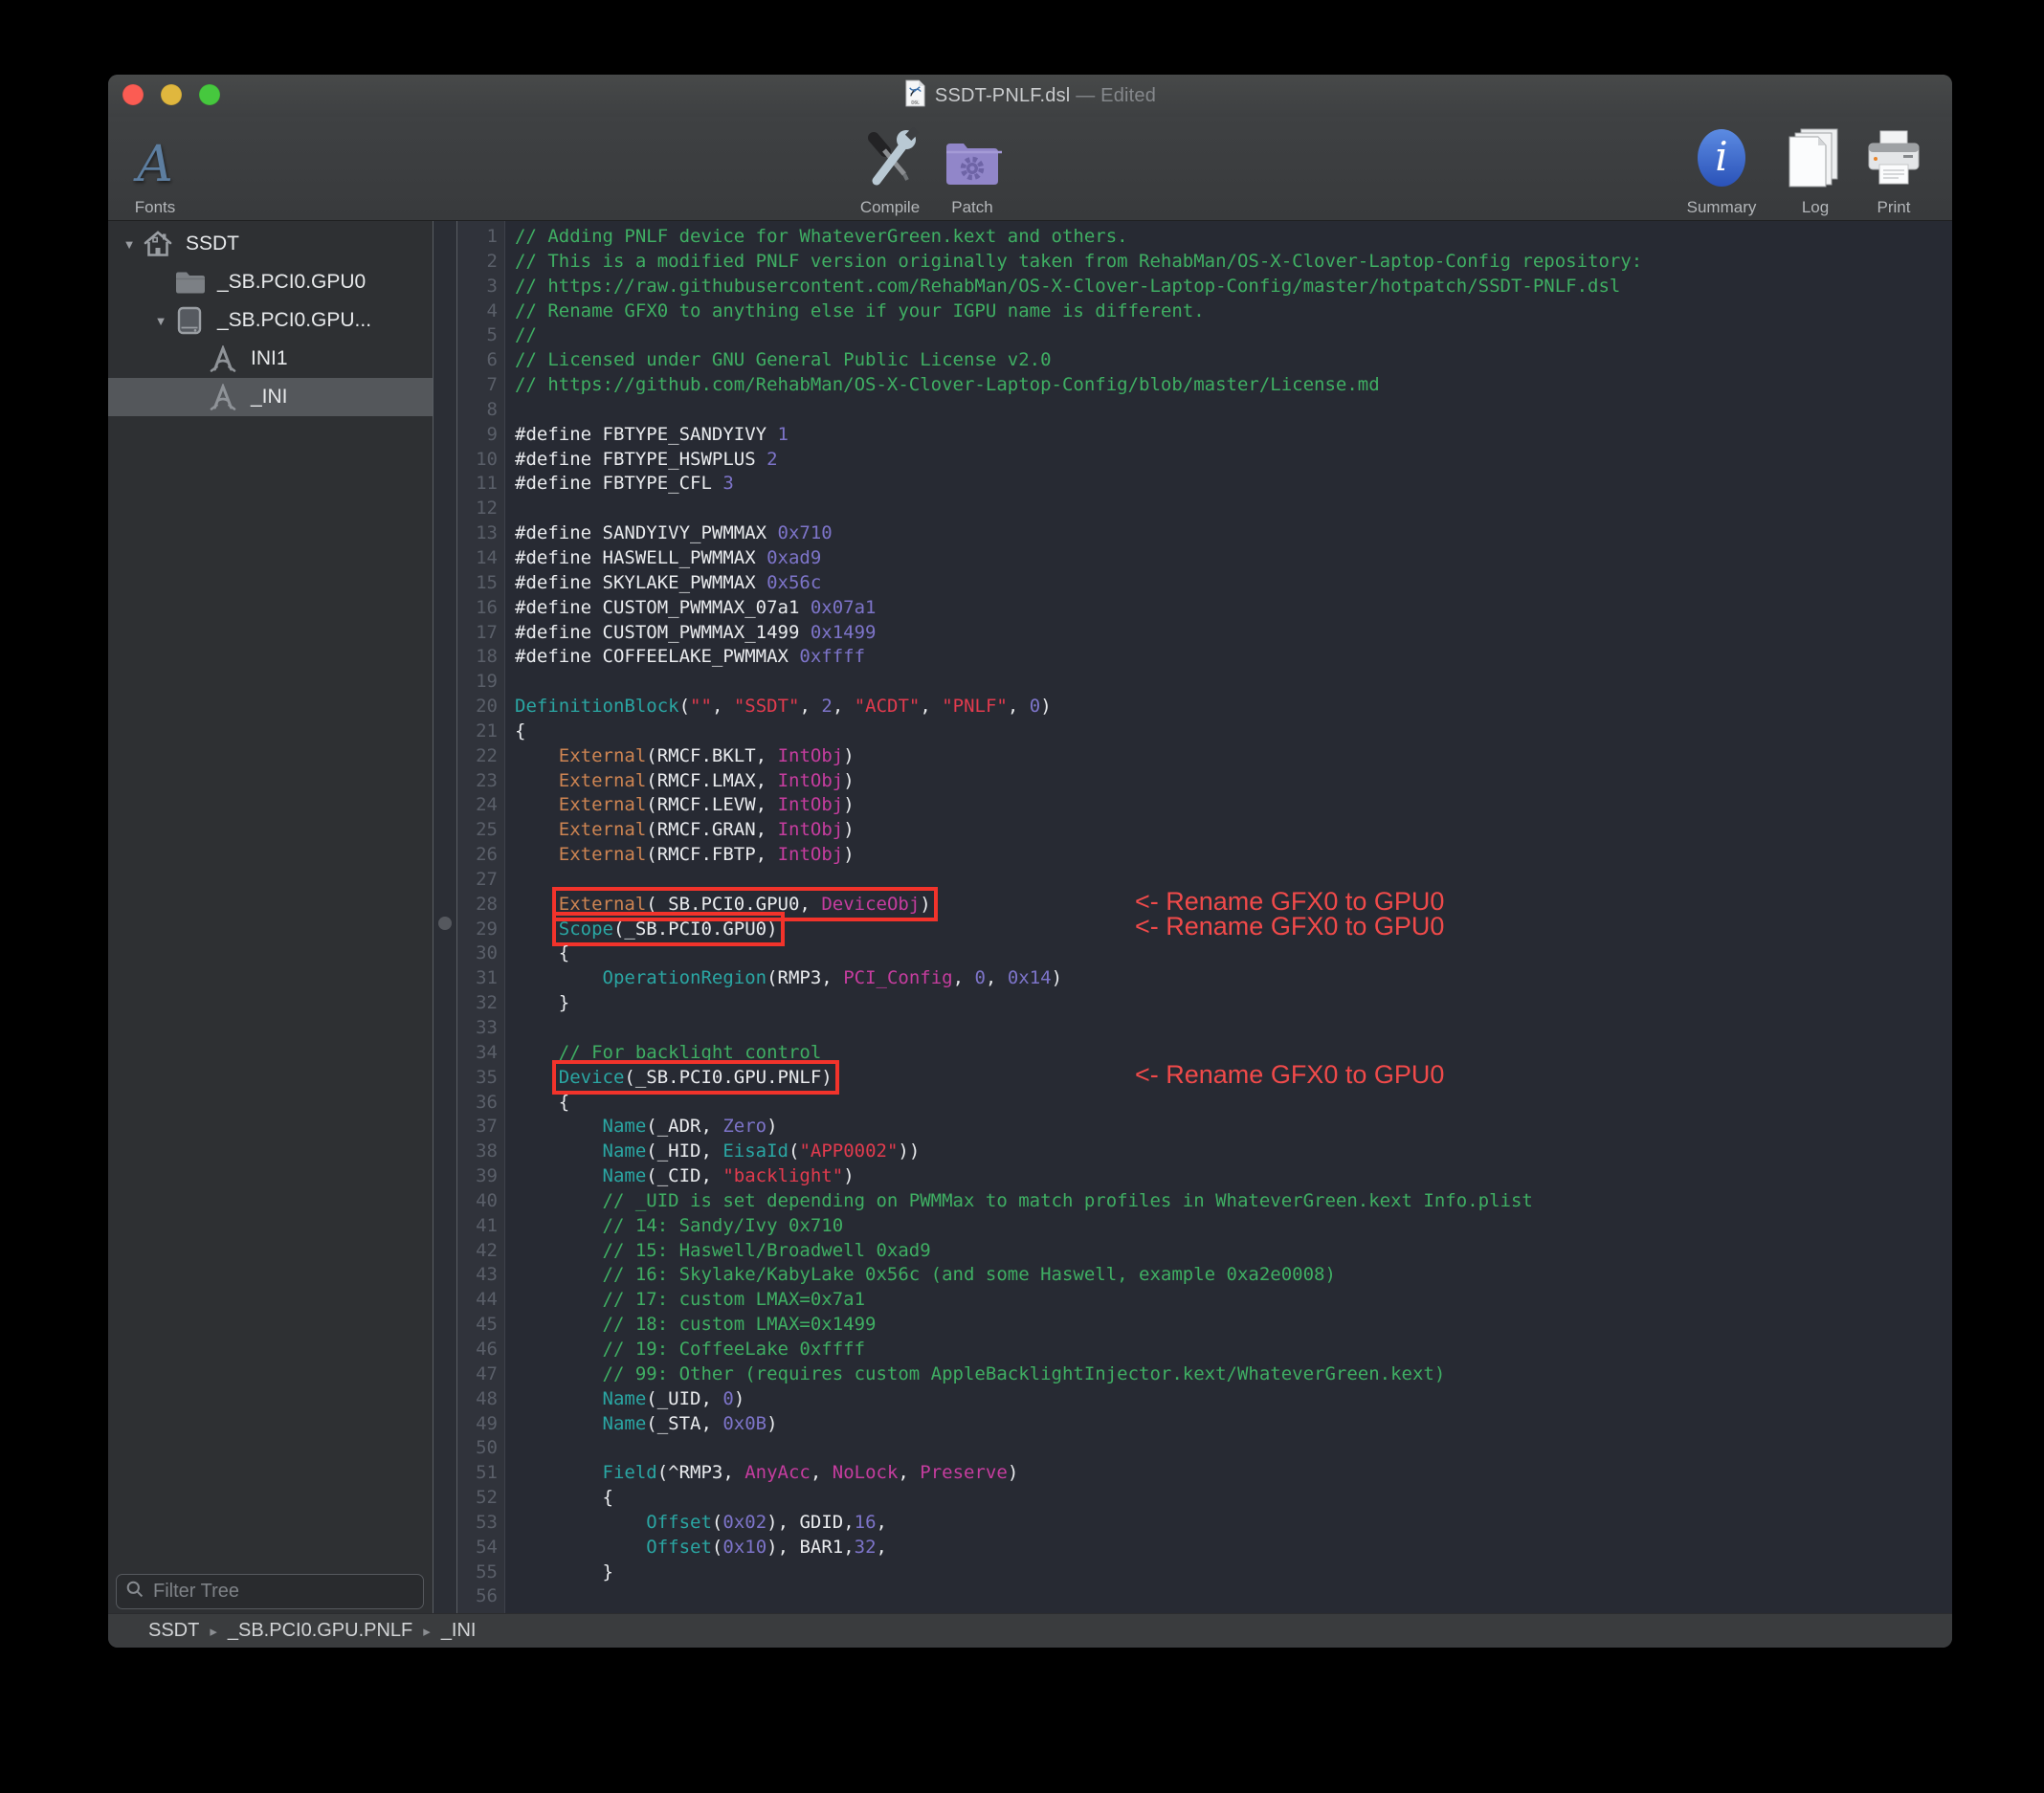 The height and width of the screenshot is (1793, 2044). What do you see at coordinates (1290, 1074) in the screenshot?
I see `rename-annotation: <- Rename GFX0 to GPU0` at bounding box center [1290, 1074].